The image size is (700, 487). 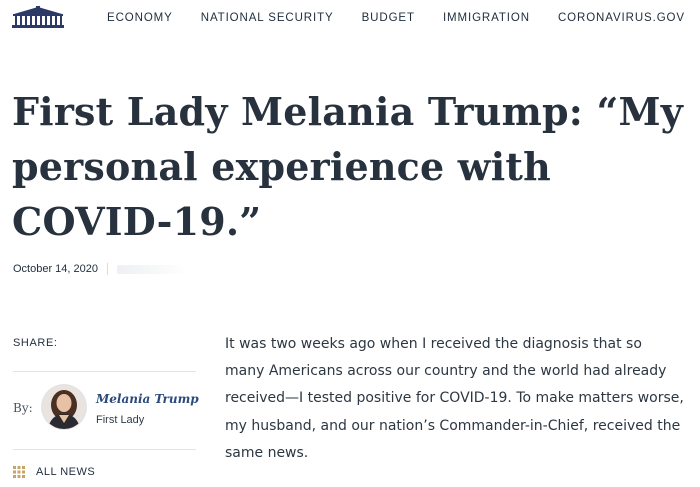 I want to click on article-date: October 14, 2020, so click(x=56, y=269).